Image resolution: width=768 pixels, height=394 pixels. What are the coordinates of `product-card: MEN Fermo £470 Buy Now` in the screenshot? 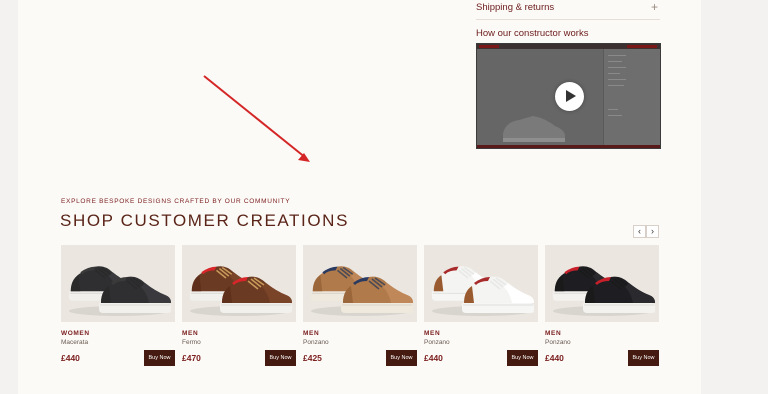 It's located at (239, 306).